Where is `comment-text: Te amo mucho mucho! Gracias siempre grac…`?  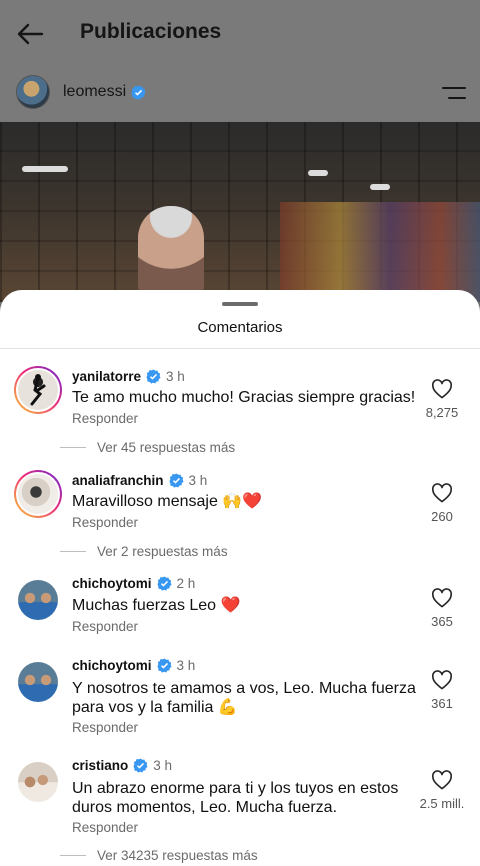 comment-text: Te amo mucho mucho! Gracias siempre grac… is located at coordinates (244, 397).